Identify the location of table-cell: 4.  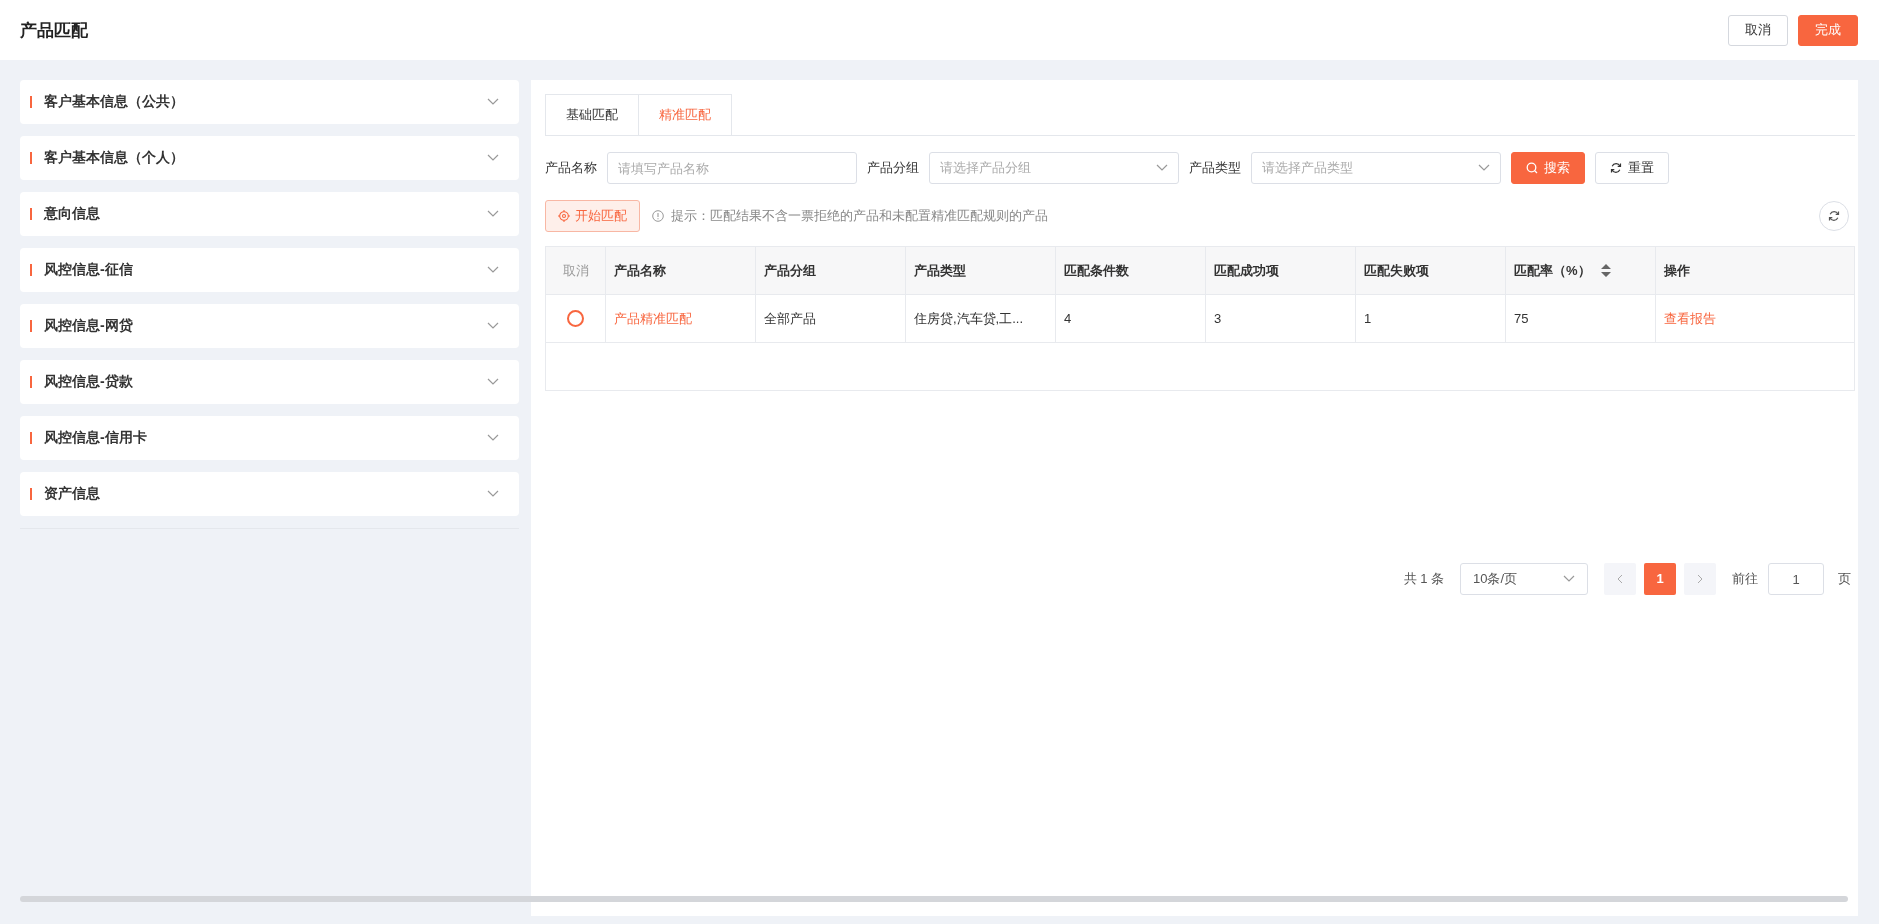
(1068, 318).